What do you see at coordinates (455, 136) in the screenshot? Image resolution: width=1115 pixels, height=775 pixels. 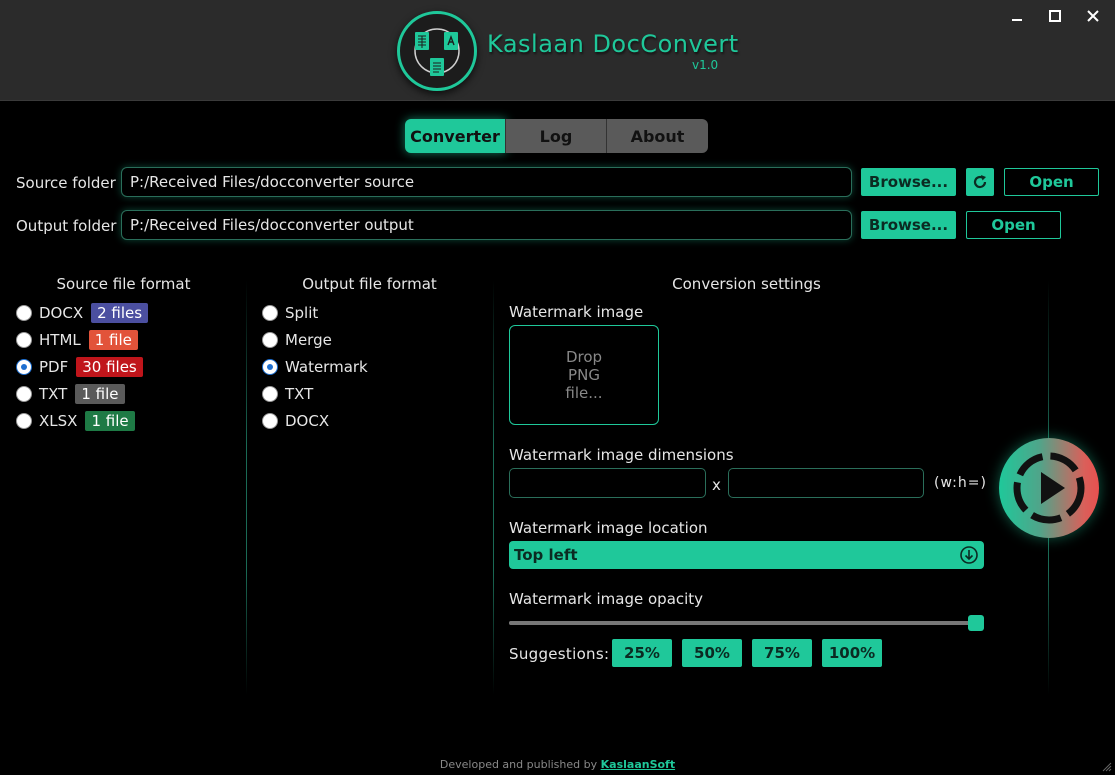 I see `tab-converter: Converter` at bounding box center [455, 136].